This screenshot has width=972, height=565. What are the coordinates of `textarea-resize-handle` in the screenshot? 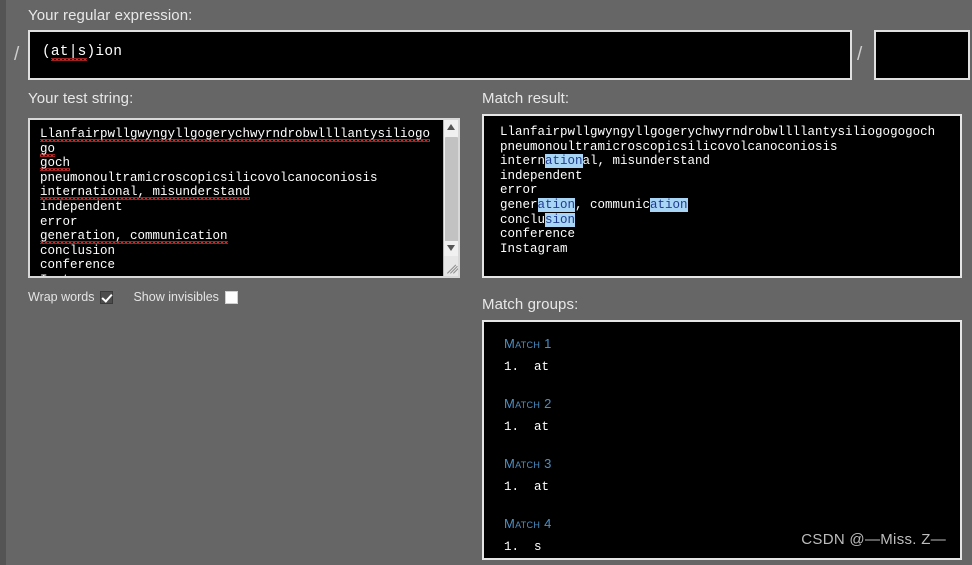 It's located at (451, 266).